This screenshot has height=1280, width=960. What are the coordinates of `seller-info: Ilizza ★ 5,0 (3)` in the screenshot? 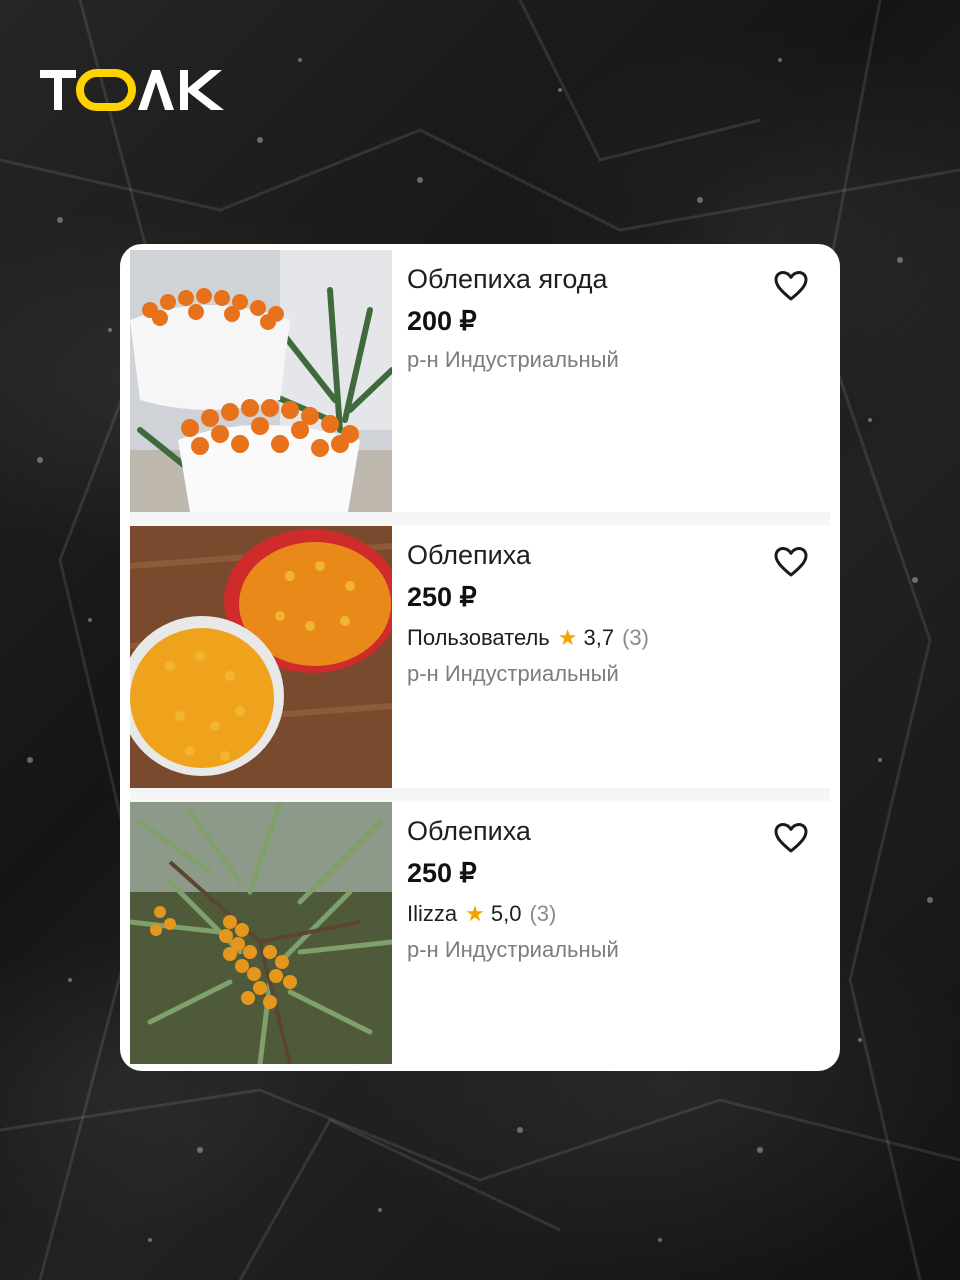 It's located at (618, 914).